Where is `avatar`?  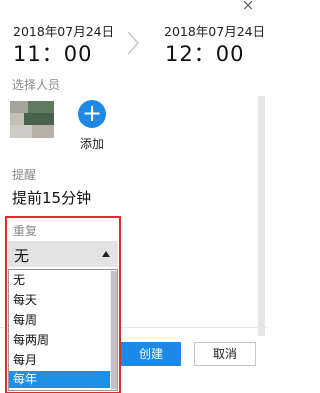 avatar is located at coordinates (32, 119).